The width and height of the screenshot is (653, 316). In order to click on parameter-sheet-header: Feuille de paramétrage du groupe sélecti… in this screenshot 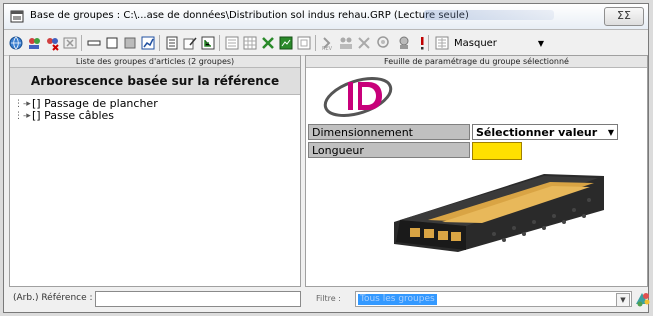, I will do `click(476, 62)`.